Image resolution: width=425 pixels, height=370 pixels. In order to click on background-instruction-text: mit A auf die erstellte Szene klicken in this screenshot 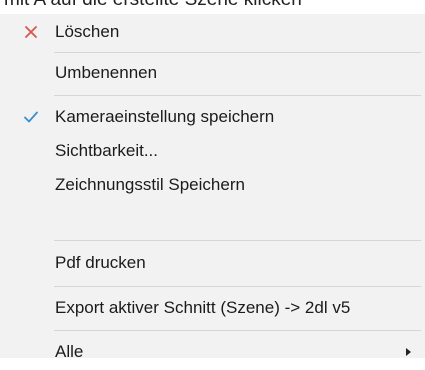, I will do `click(153, 5)`.